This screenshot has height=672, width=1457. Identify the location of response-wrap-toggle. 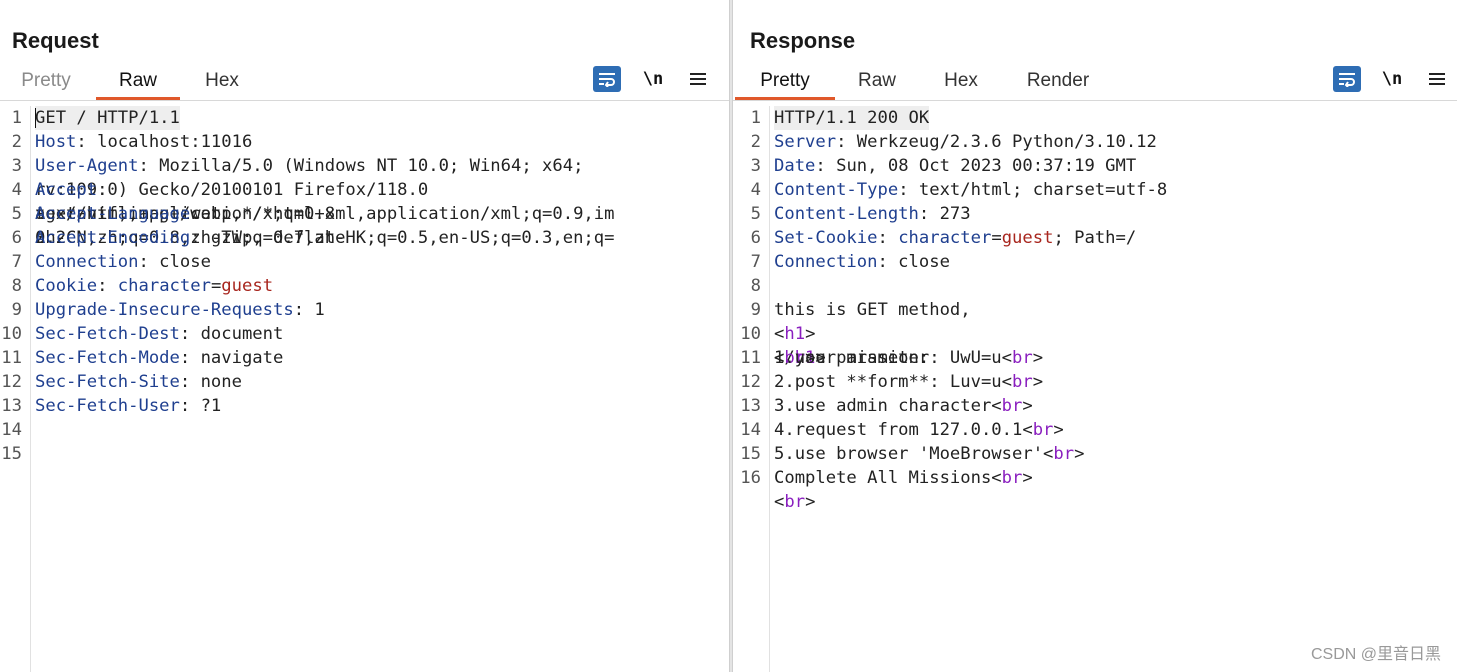
(1347, 79).